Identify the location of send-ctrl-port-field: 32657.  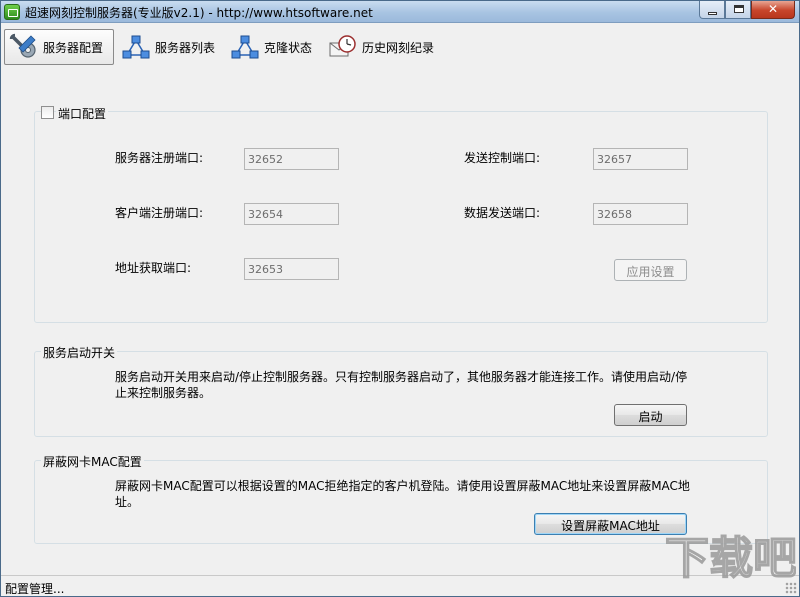
(640, 159).